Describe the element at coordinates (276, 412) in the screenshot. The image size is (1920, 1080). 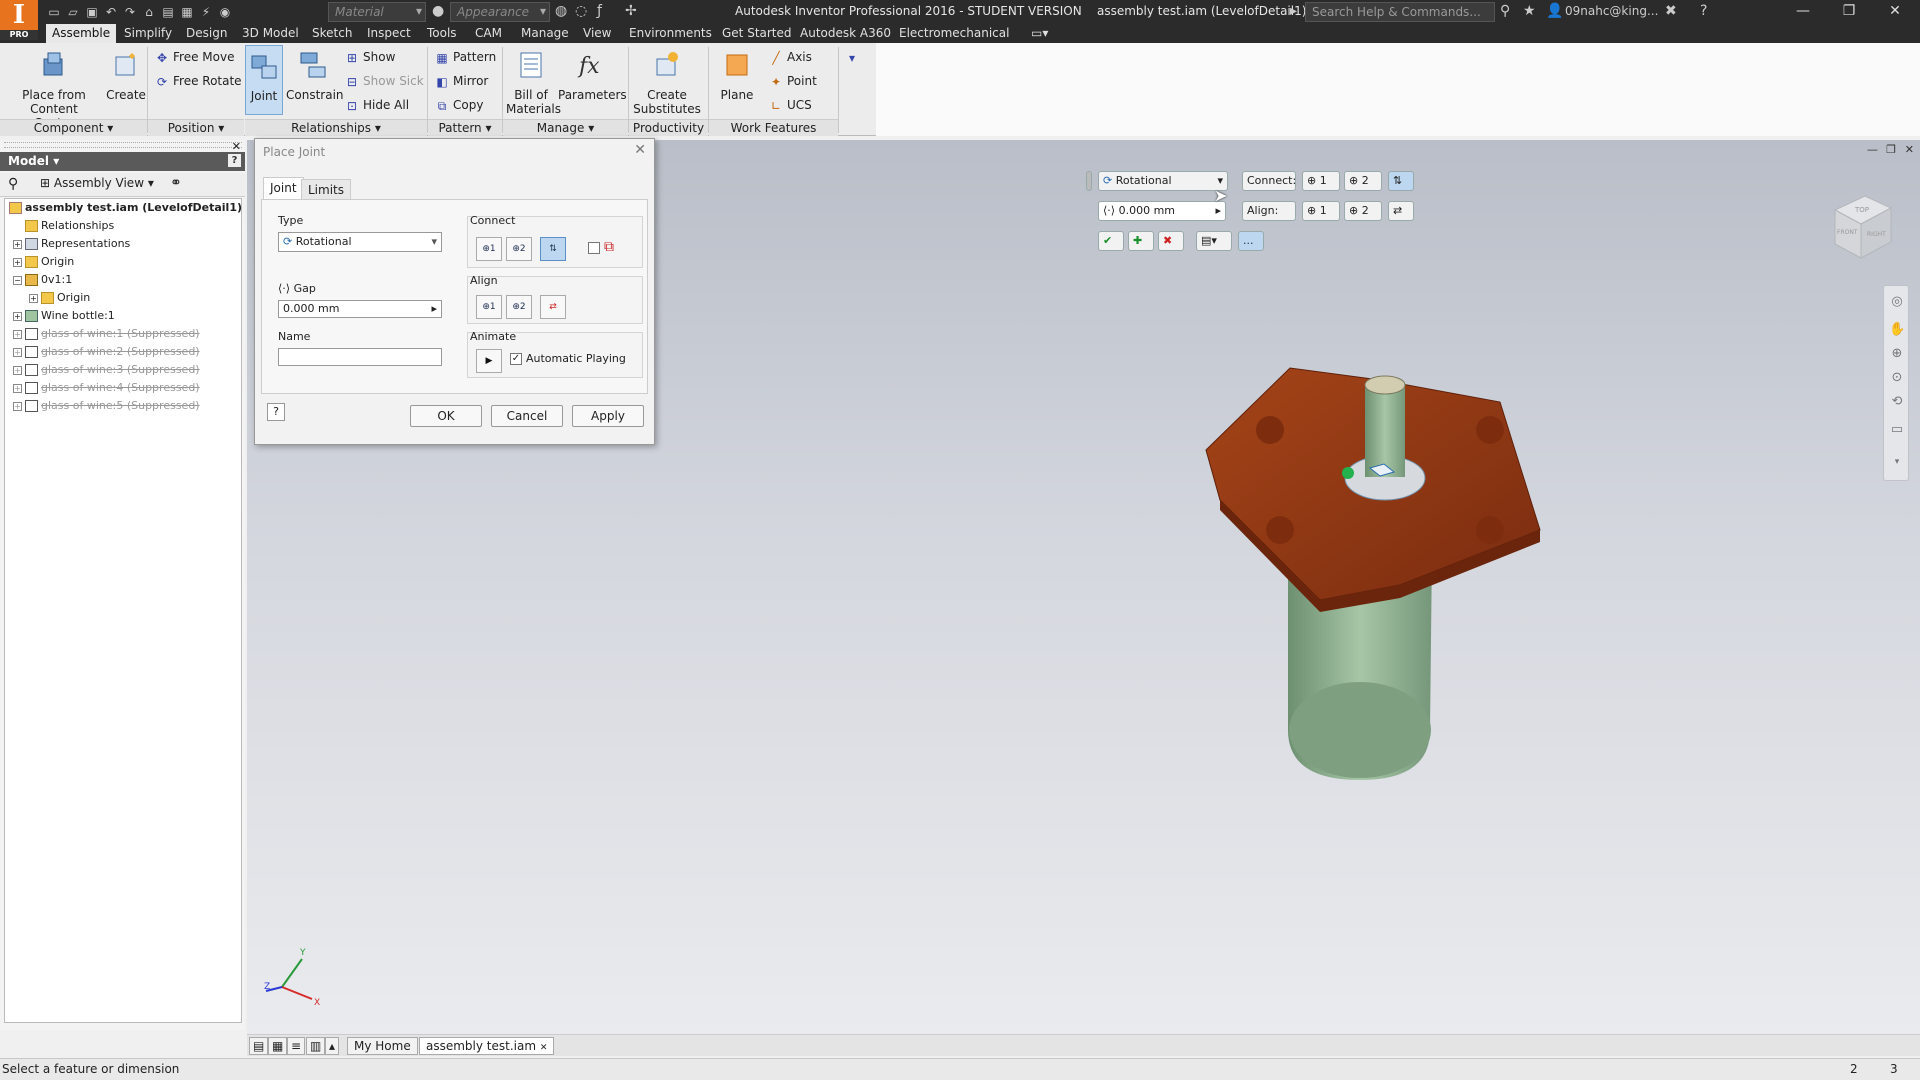
I see `dialog-help-icon: ?` at that location.